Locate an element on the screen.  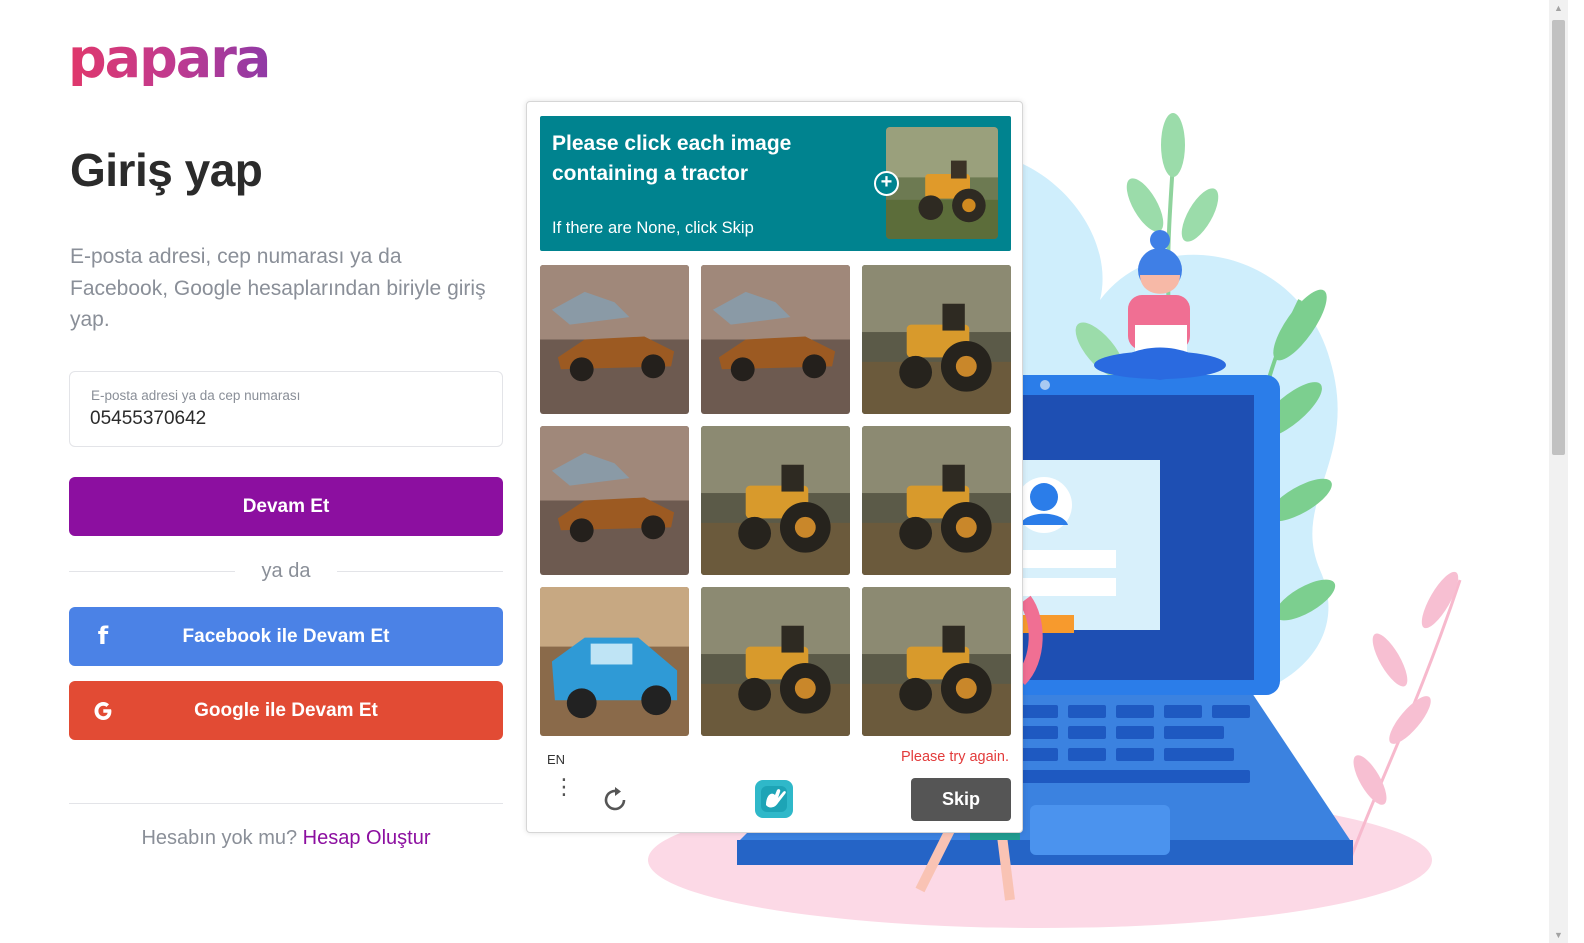
signup-prompt: Hesabın yok mu? Hesap Oluştur is located at coordinates (286, 838).